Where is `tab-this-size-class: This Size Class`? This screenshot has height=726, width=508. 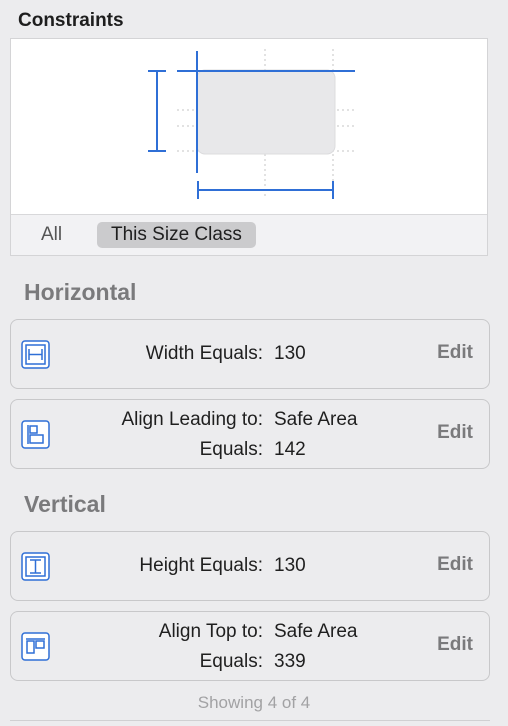
tab-this-size-class: This Size Class is located at coordinates (176, 235).